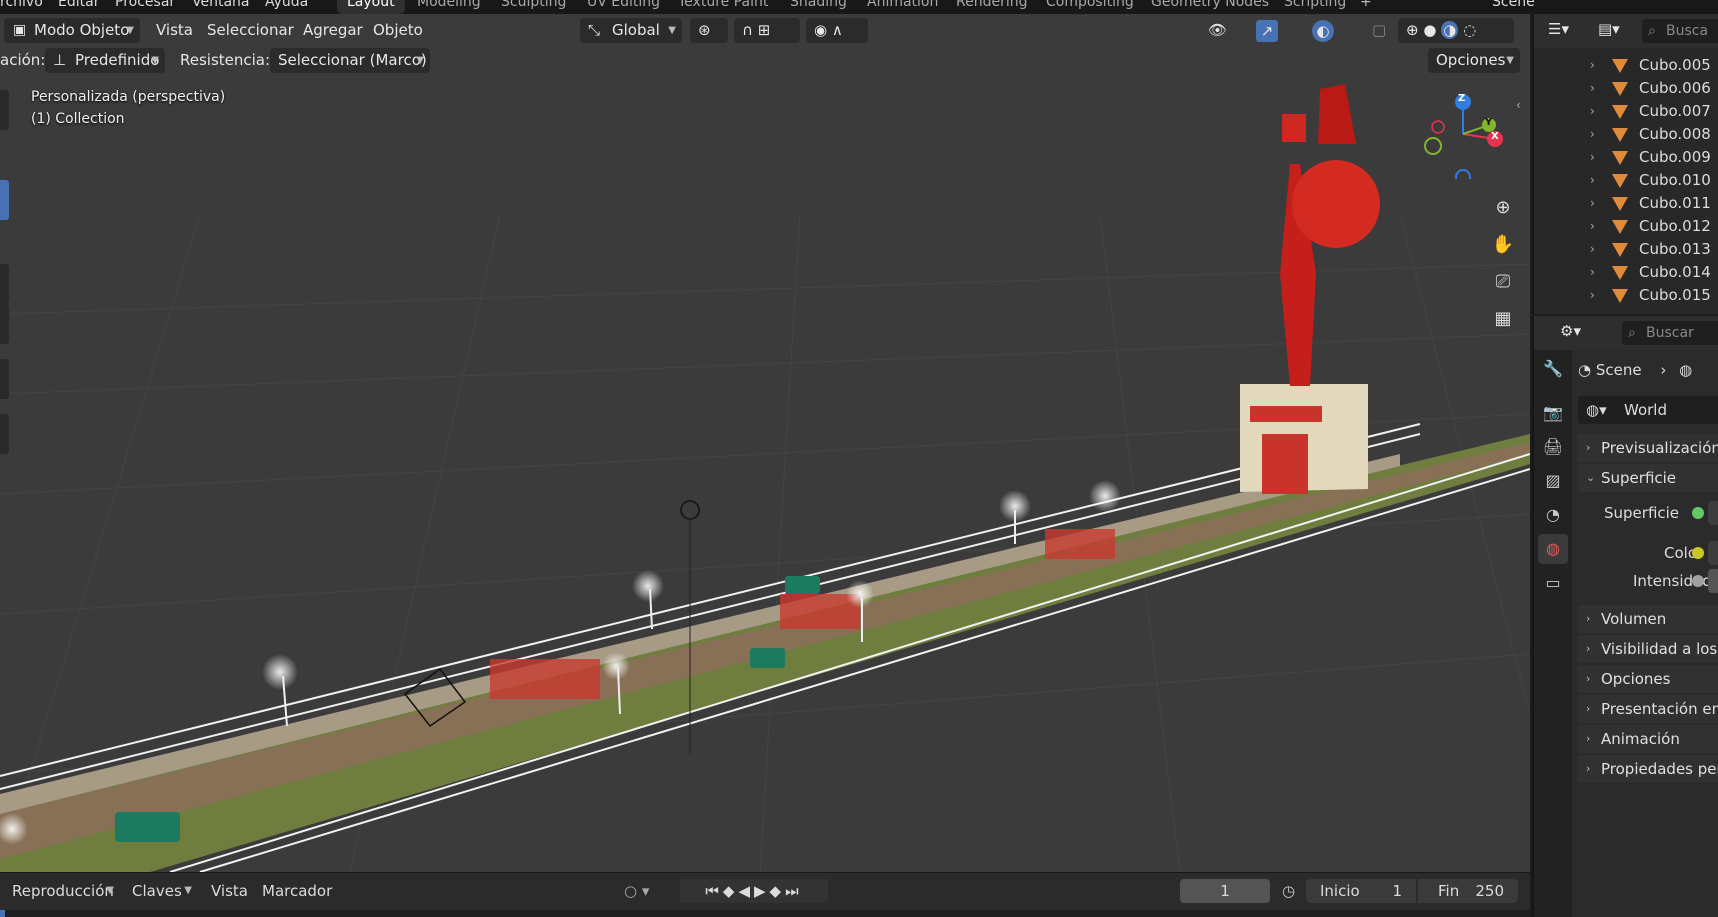 This screenshot has height=917, width=1718. What do you see at coordinates (1429, 30) in the screenshot?
I see `solid-shading-icon: ●` at bounding box center [1429, 30].